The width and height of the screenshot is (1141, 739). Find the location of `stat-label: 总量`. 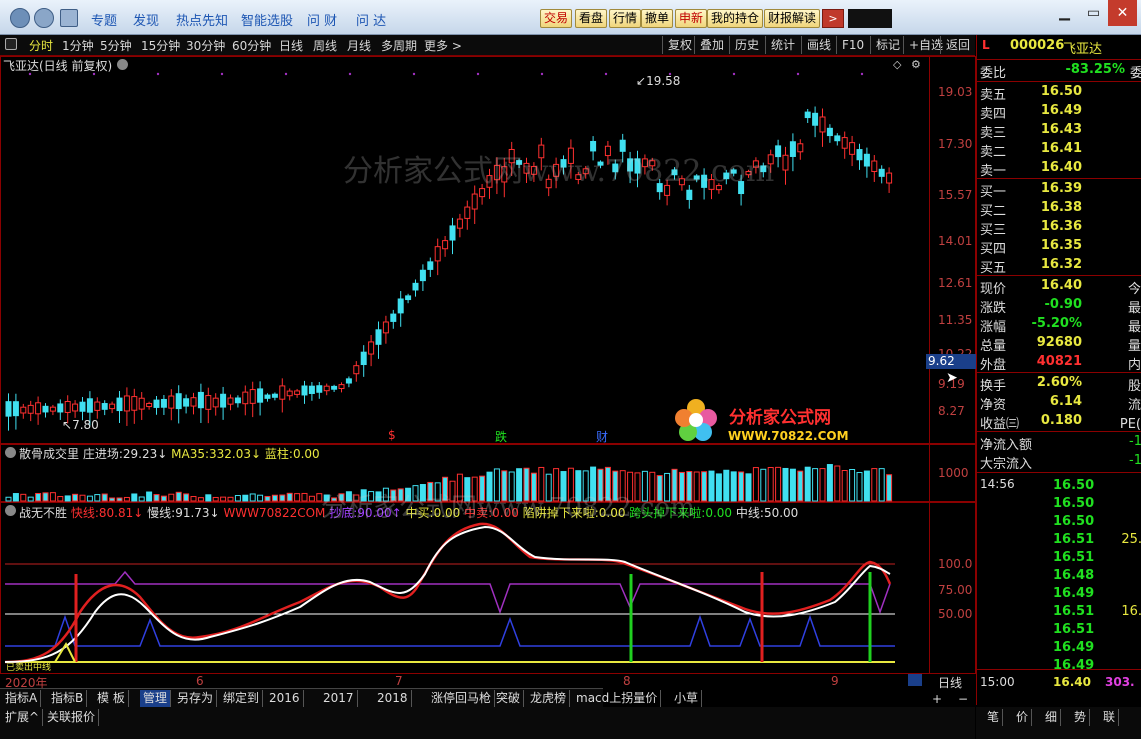

stat-label: 总量 is located at coordinates (993, 346).